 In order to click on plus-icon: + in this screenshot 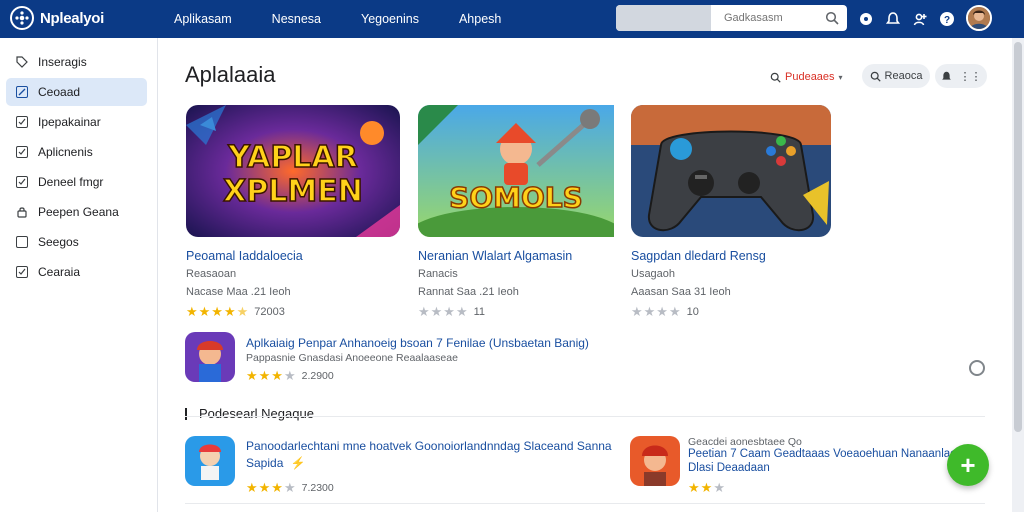, I will do `click(968, 465)`.